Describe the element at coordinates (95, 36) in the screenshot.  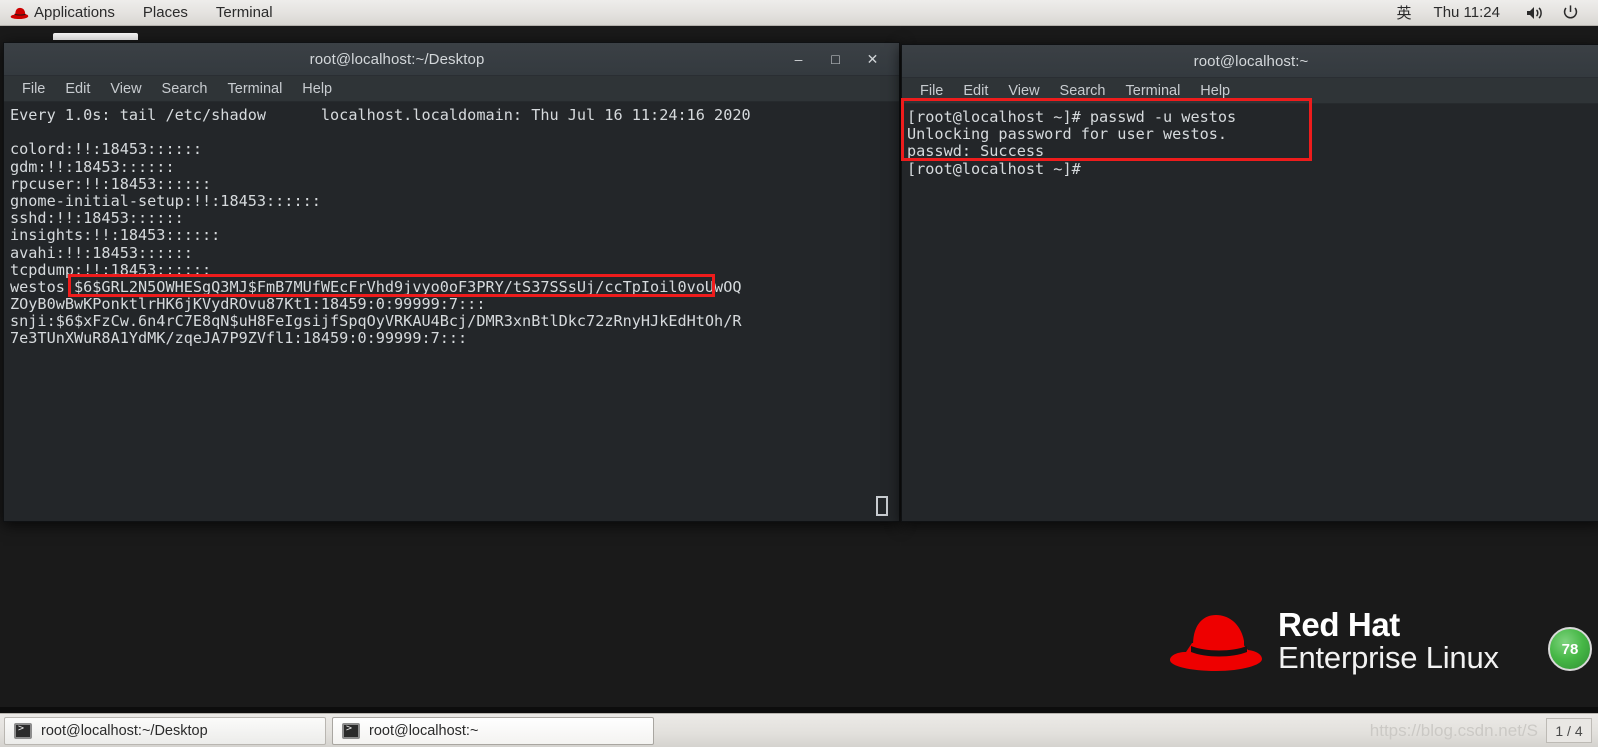
I see `window-tab-indicator` at that location.